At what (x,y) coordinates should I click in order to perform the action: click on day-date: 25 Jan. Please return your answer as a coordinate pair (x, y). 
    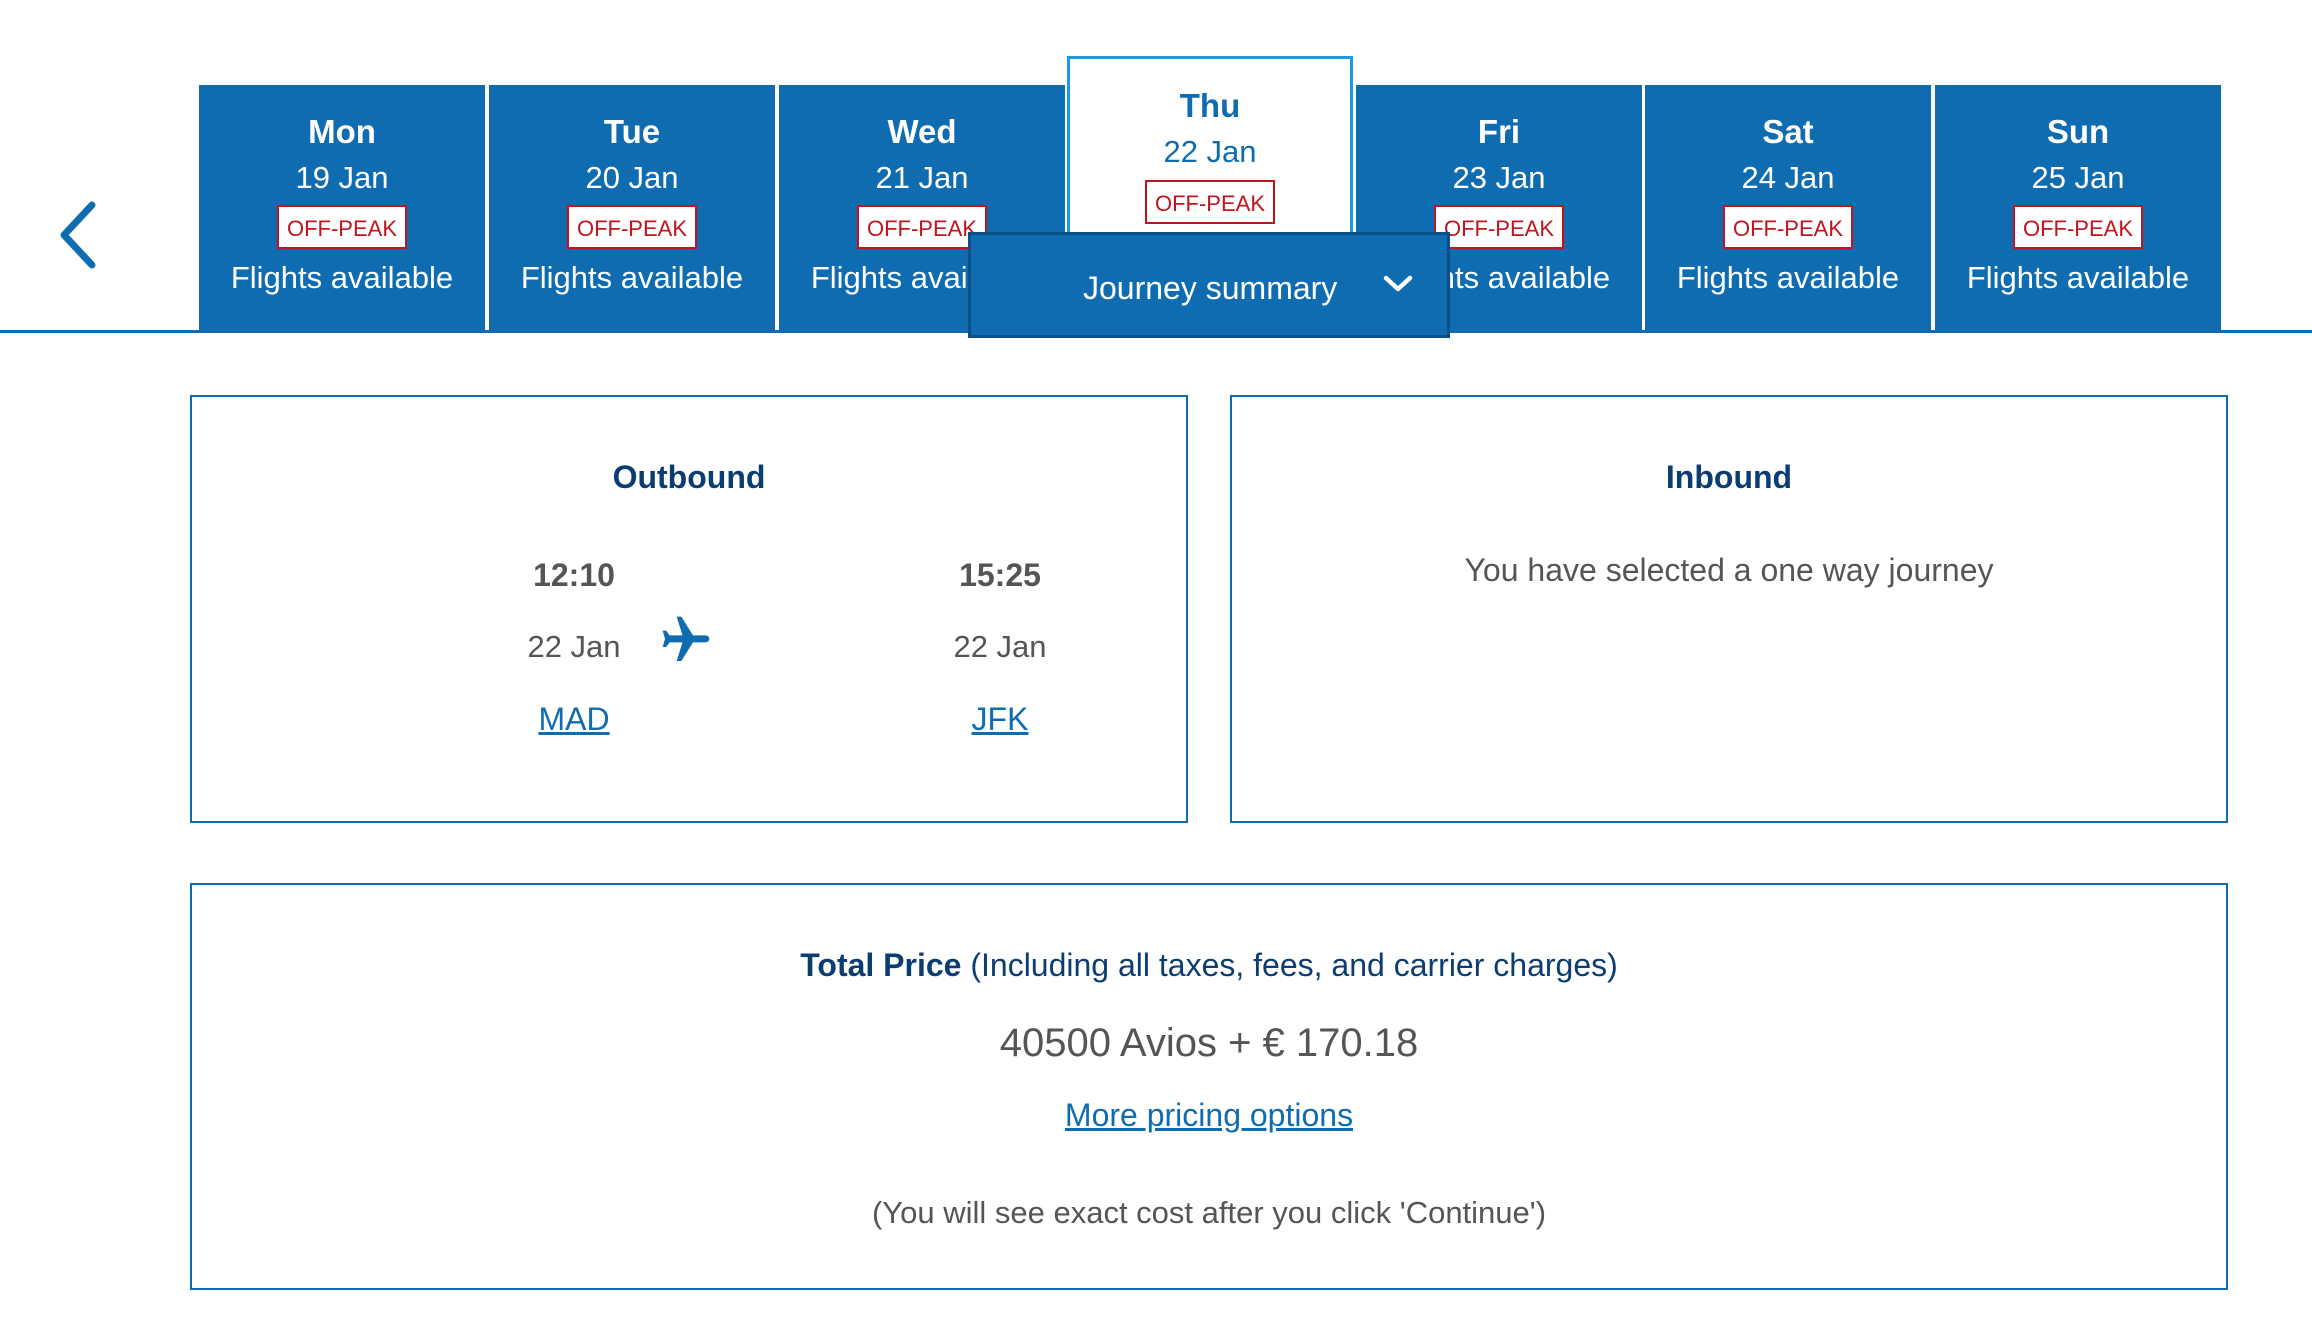
    Looking at the image, I should click on (2078, 177).